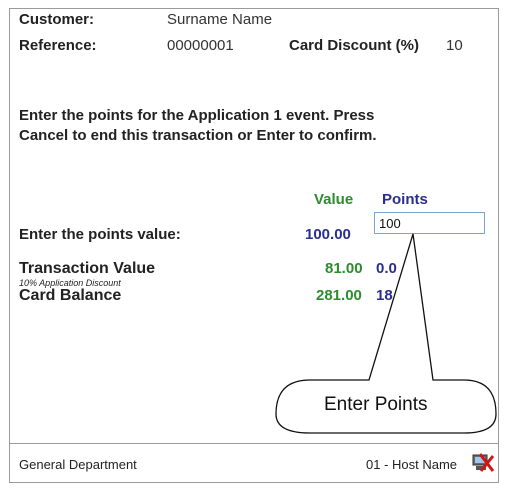  Describe the element at coordinates (254, 443) in the screenshot. I see `footer-divider` at that location.